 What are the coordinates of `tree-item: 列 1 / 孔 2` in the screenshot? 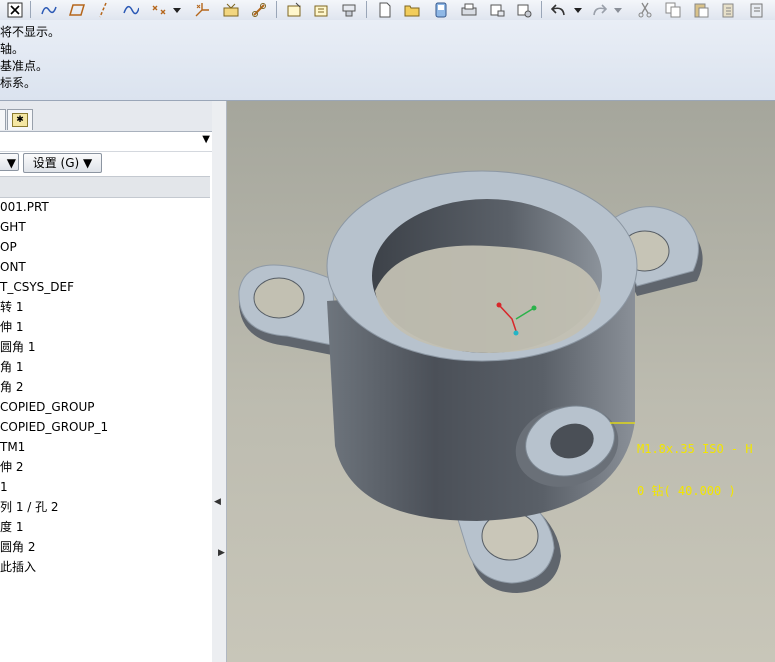 It's located at (29, 507).